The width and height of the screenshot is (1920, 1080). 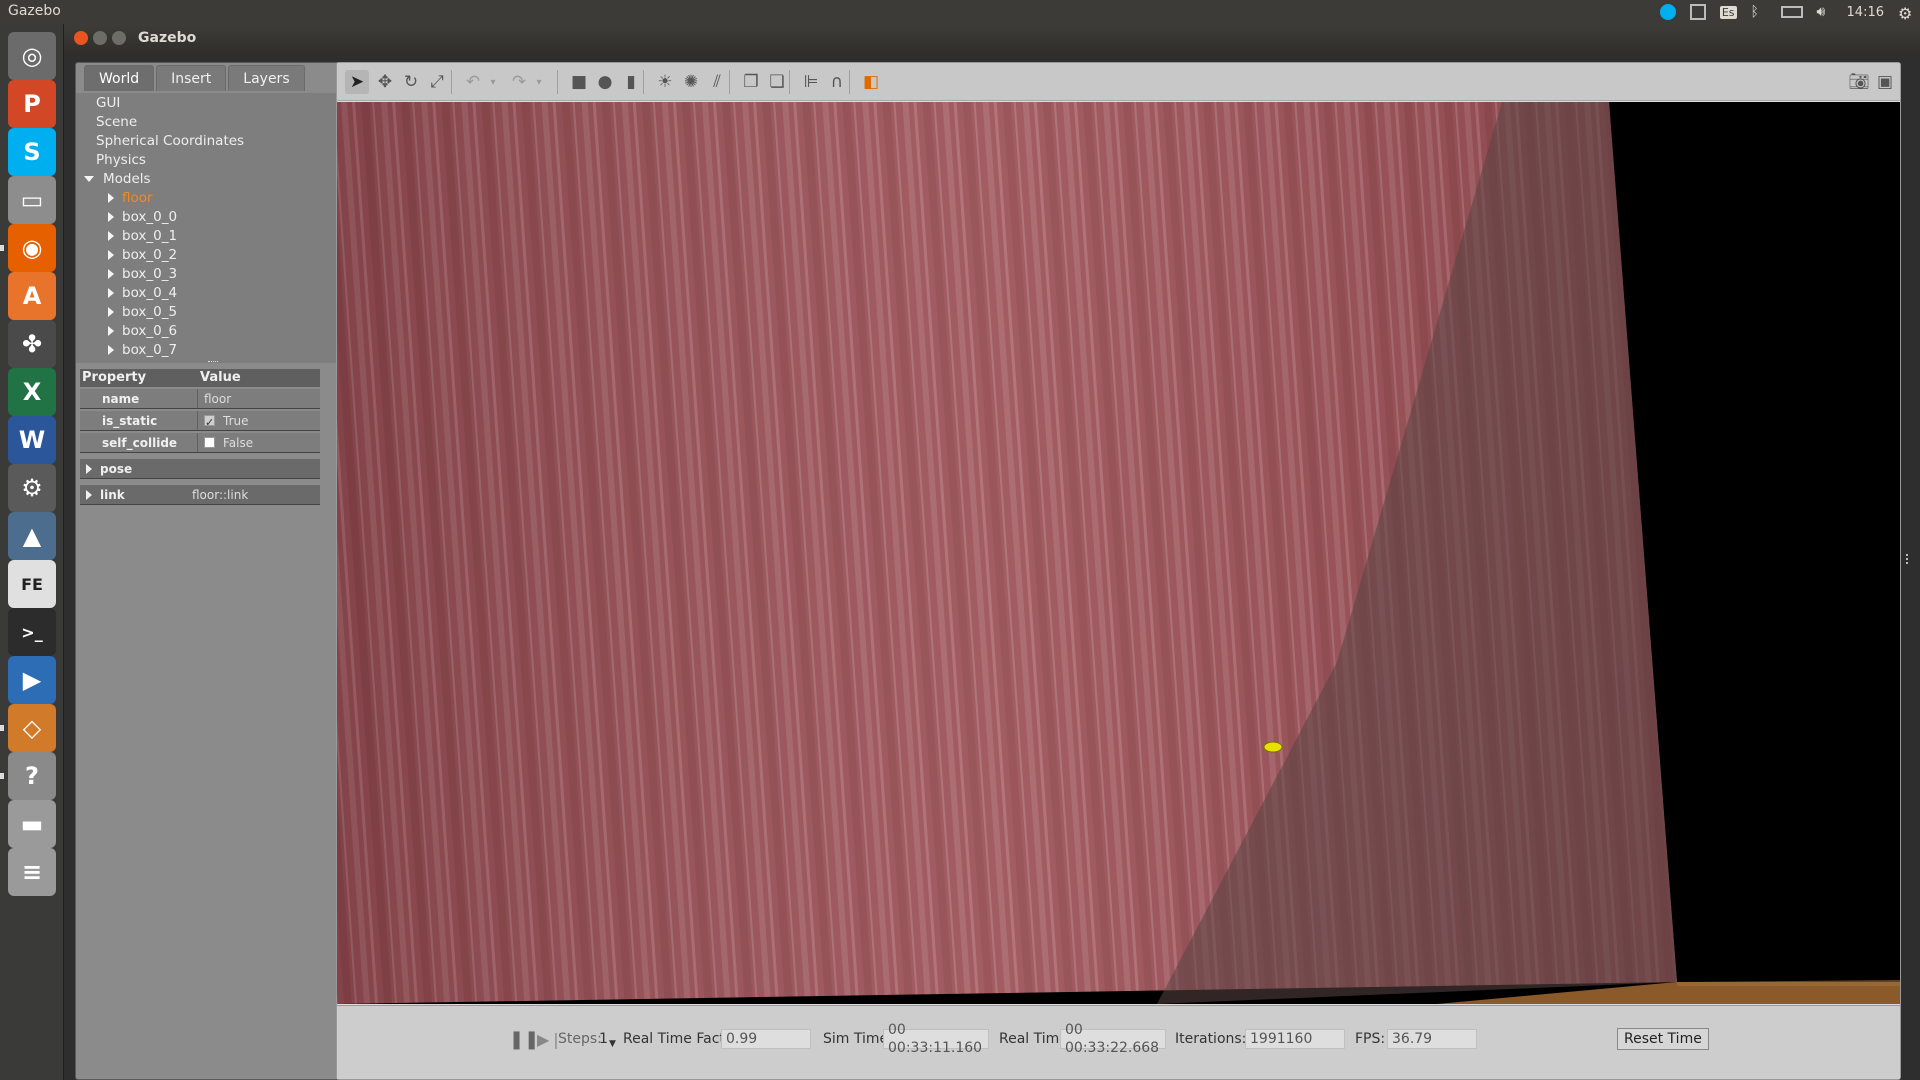 I want to click on select-arrow-icon: ➤, so click(x=357, y=82).